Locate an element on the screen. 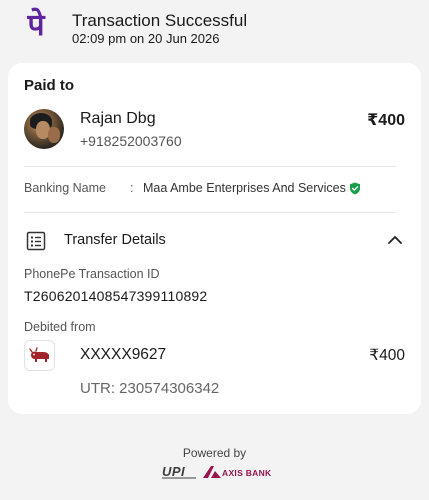 The height and width of the screenshot is (500, 429). debited-amount: ₹400 is located at coordinates (387, 355).